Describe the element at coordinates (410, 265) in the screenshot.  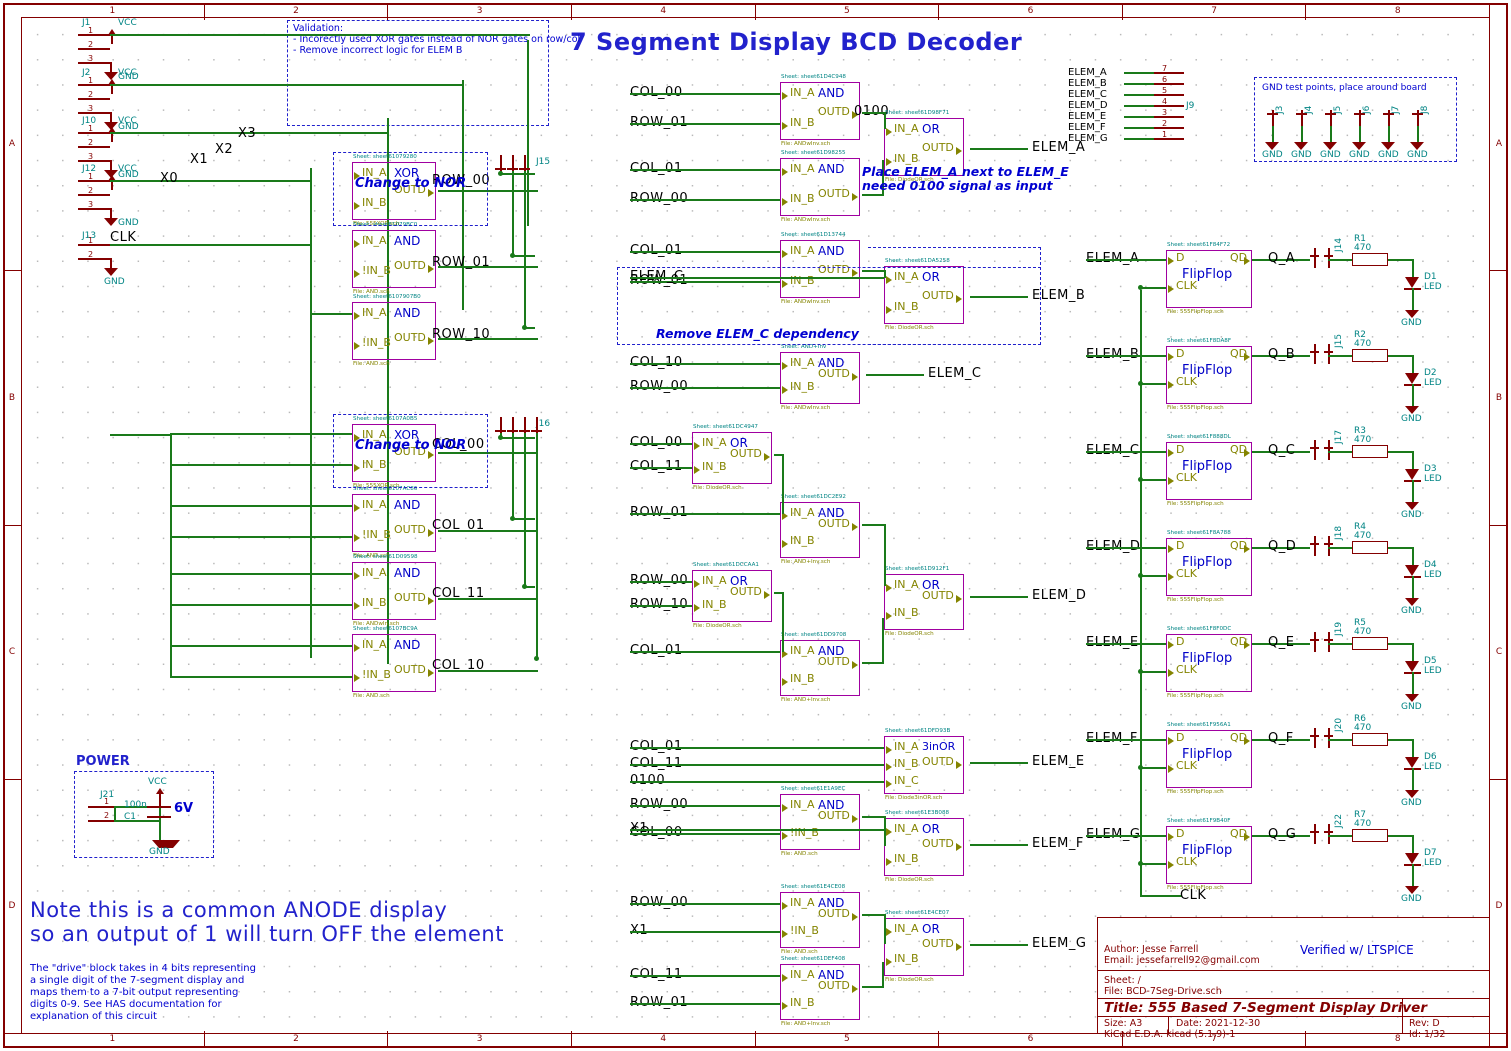
I see `left-gate-1-out-label: OUTD` at that location.